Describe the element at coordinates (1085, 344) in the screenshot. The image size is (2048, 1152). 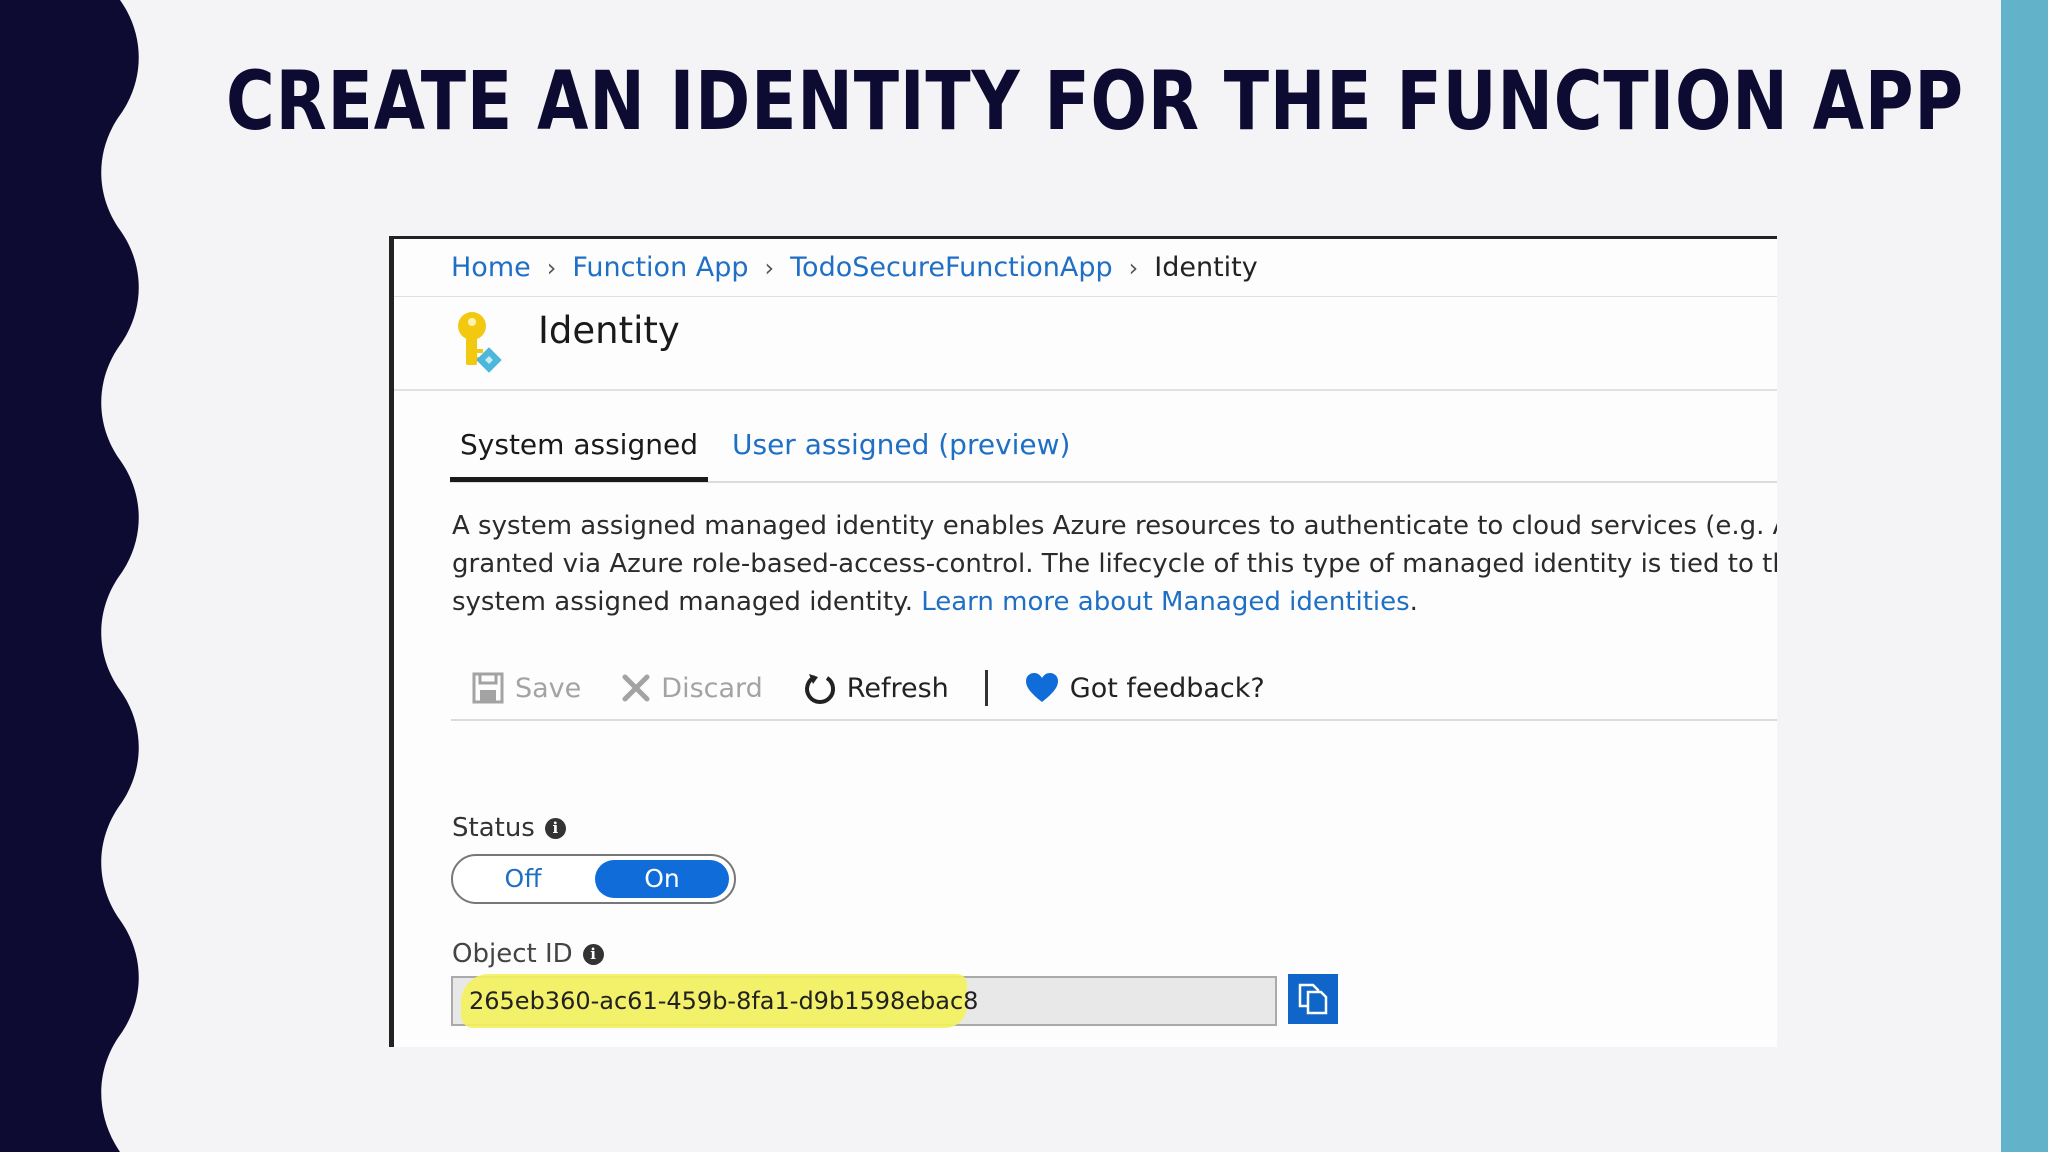
I see `blade-header: Identity` at that location.